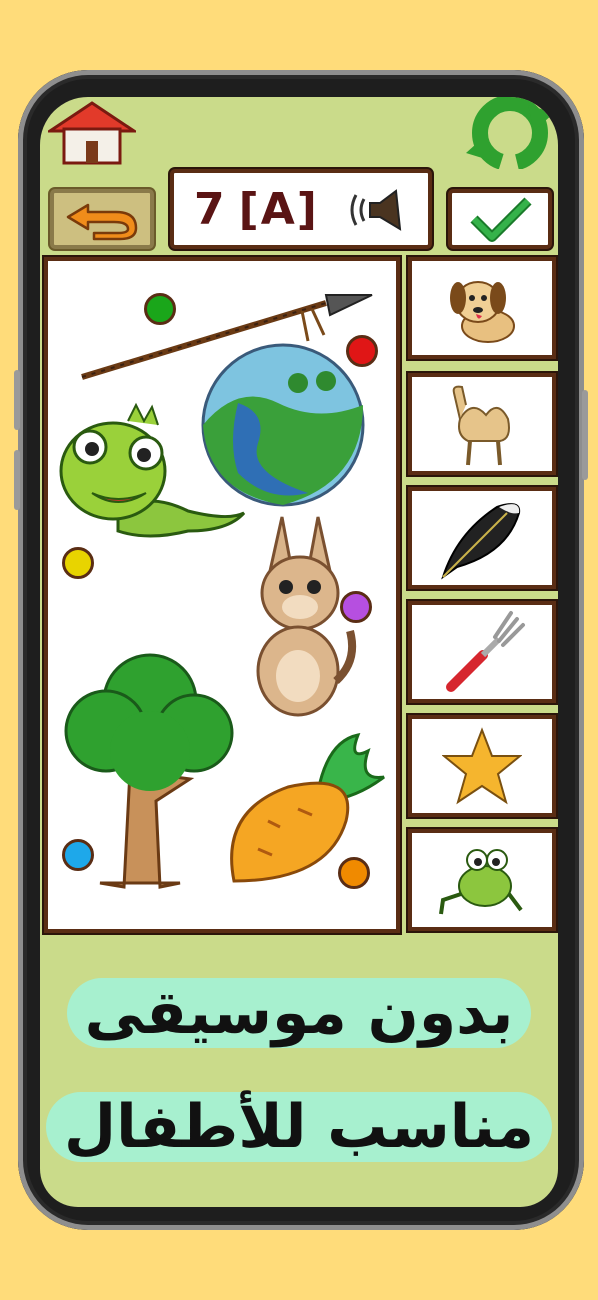  I want to click on camel-icon, so click(481, 425).